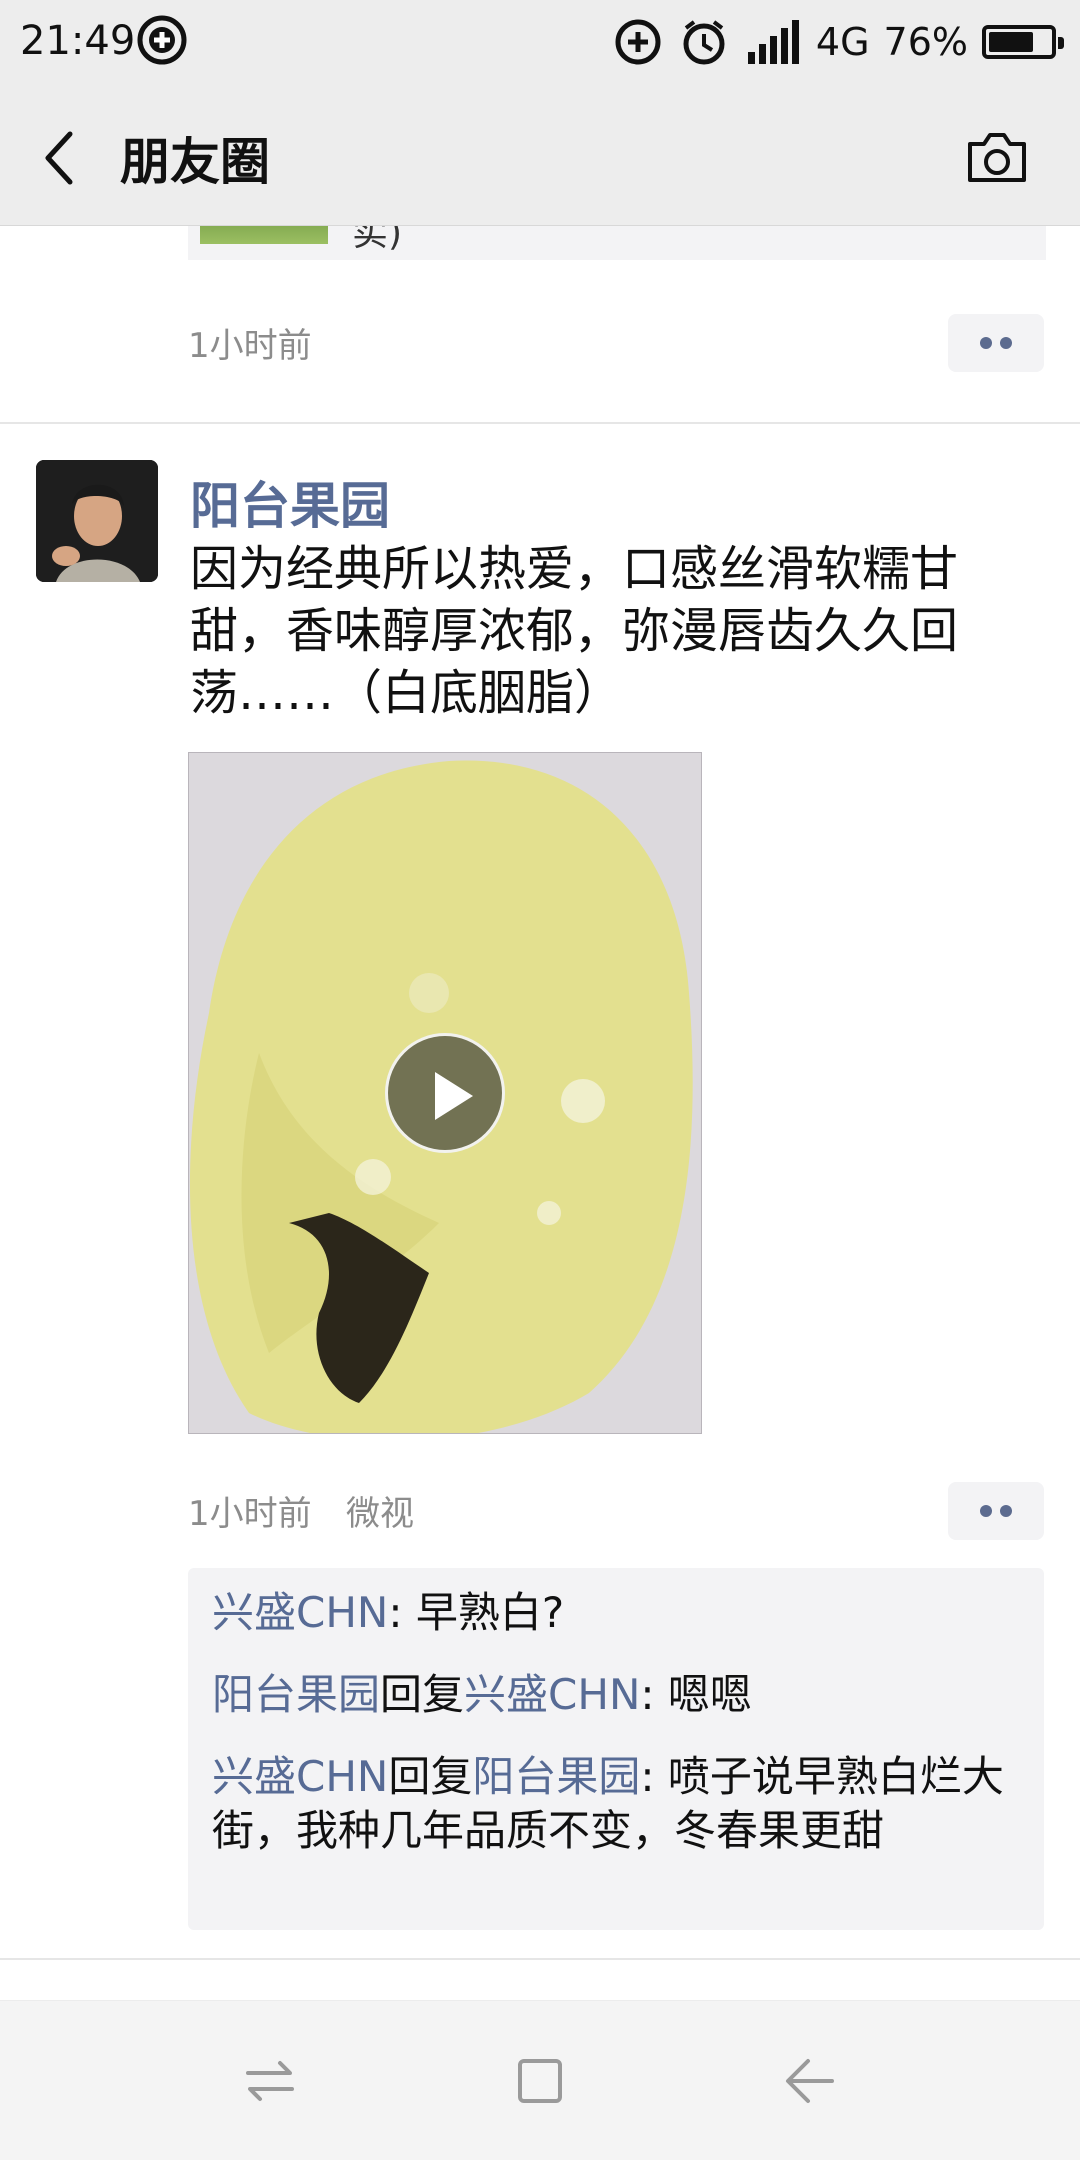 The height and width of the screenshot is (2160, 1080). I want to click on prev-post-card-text: 实), so click(377, 240).